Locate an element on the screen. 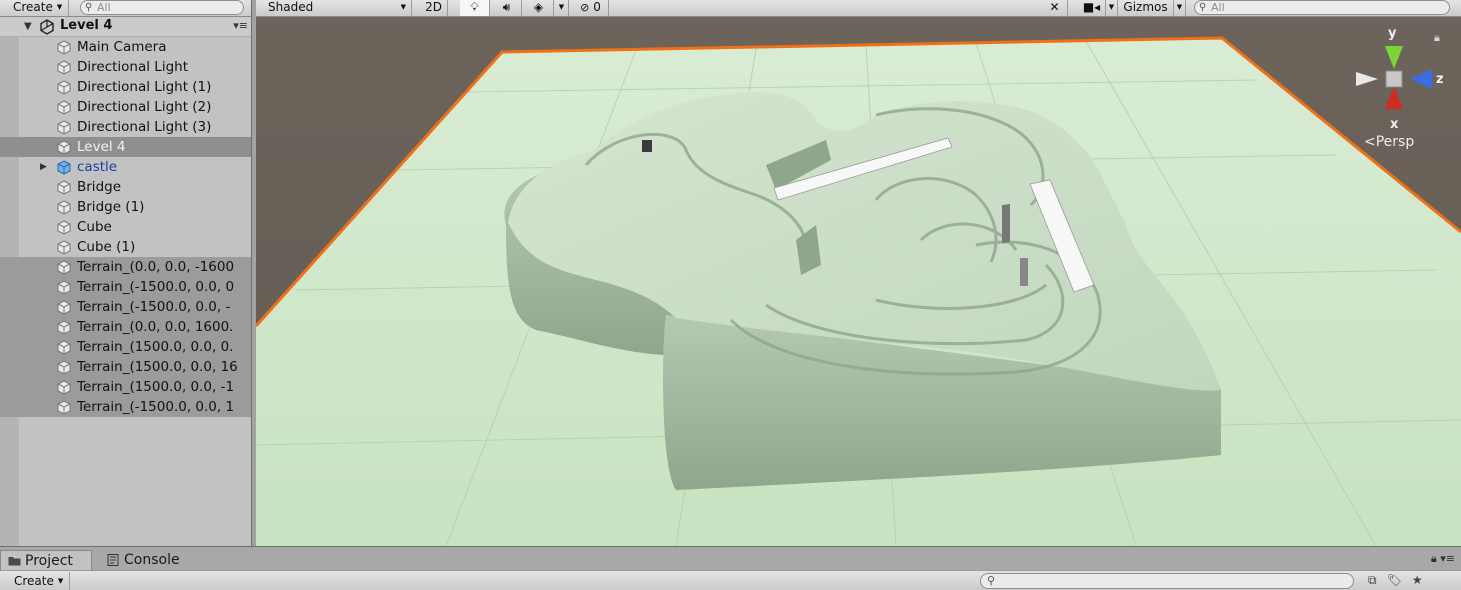 This screenshot has height=590, width=1461. audio-toggle: 🔊︎ is located at coordinates (507, 8).